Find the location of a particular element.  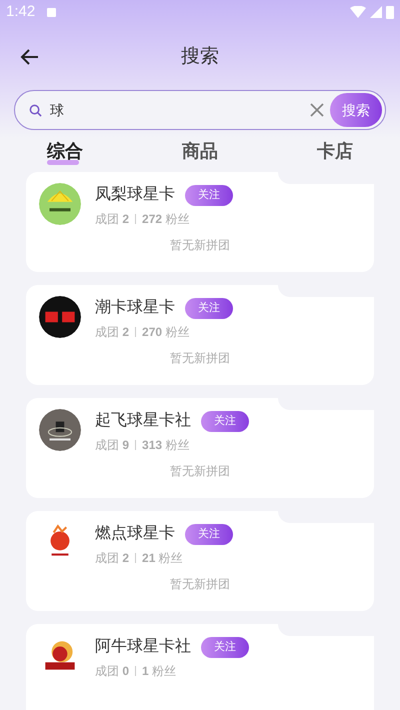

wifi-icon is located at coordinates (358, 12).